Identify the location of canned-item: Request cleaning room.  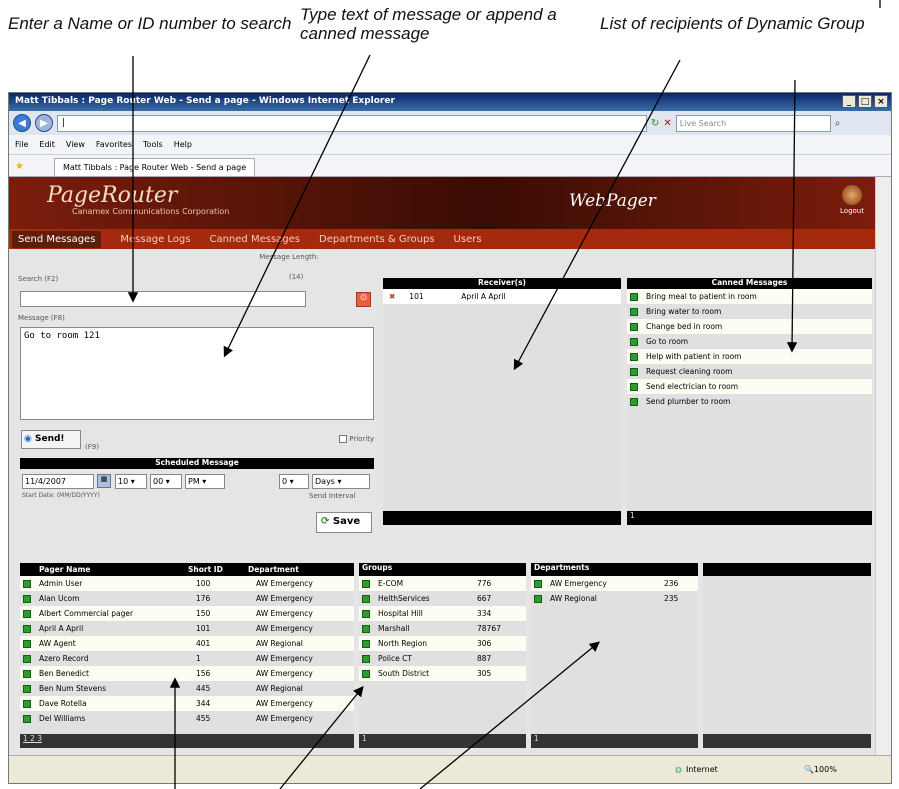
(749, 371).